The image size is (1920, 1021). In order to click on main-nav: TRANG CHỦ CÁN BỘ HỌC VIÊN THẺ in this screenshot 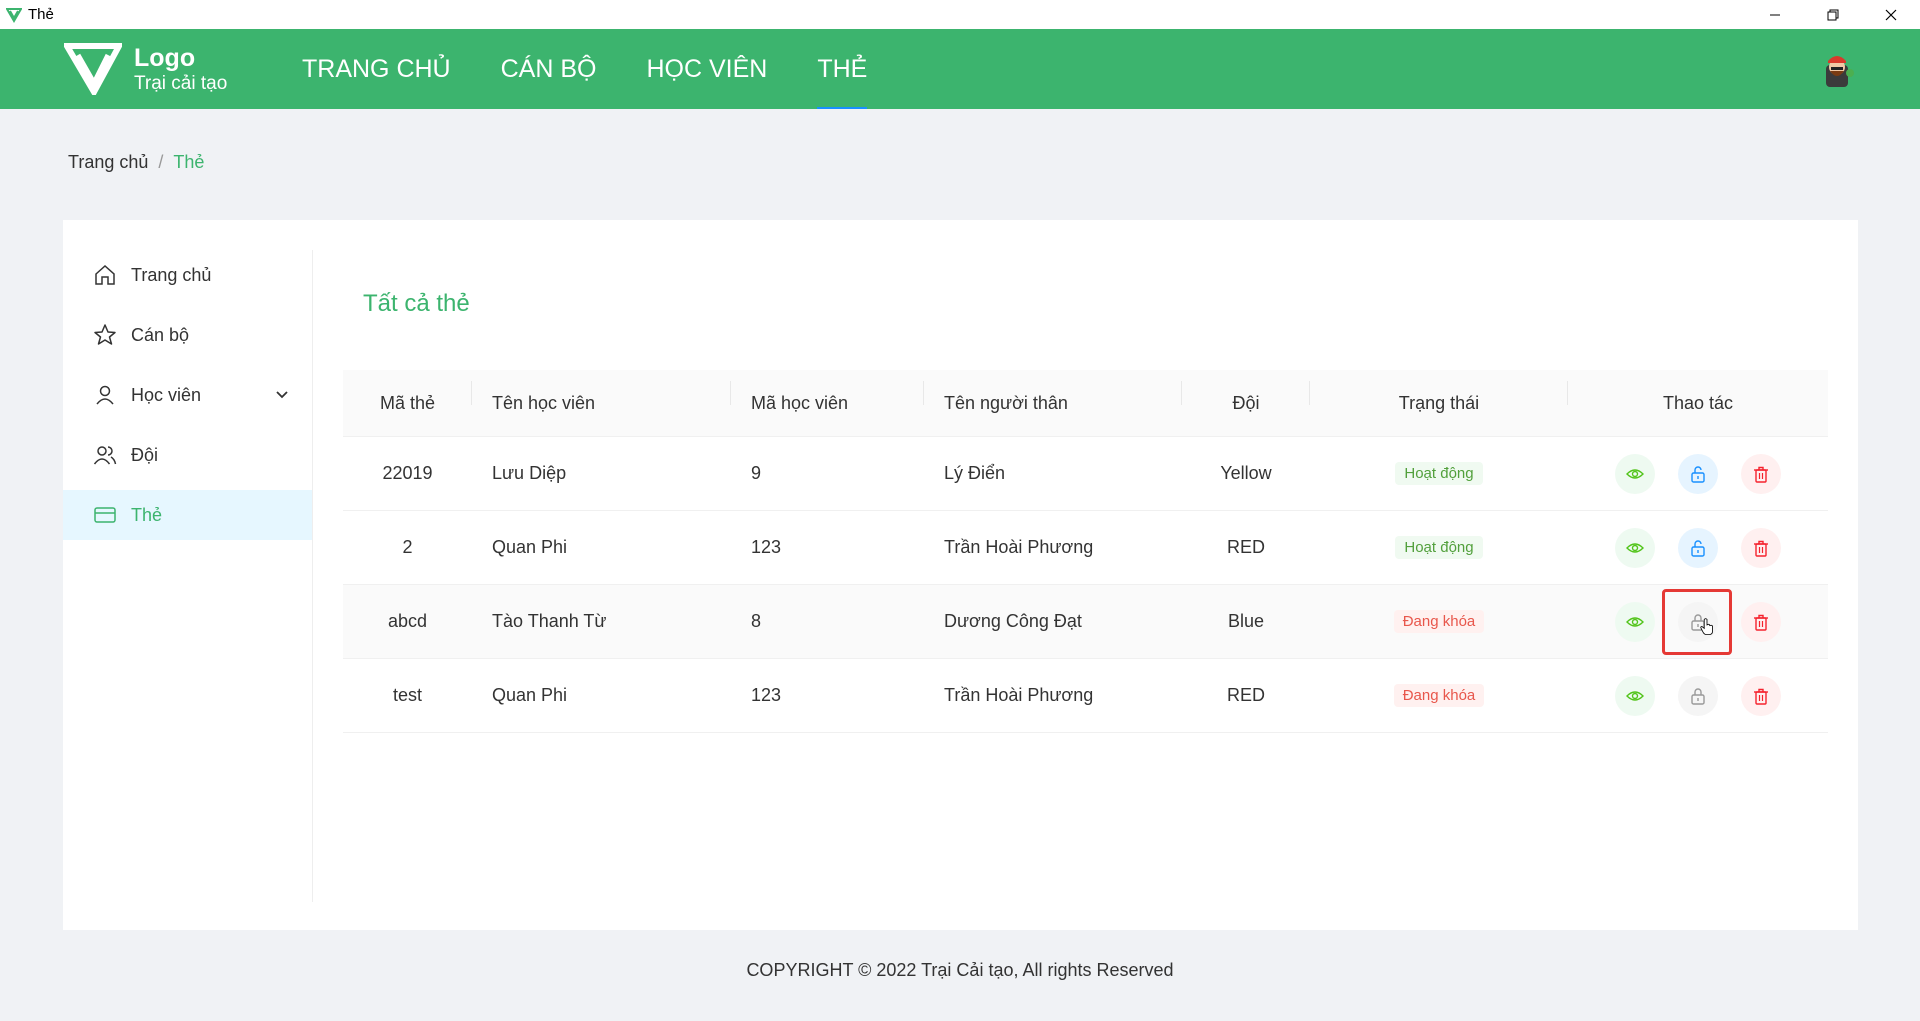, I will do `click(609, 69)`.